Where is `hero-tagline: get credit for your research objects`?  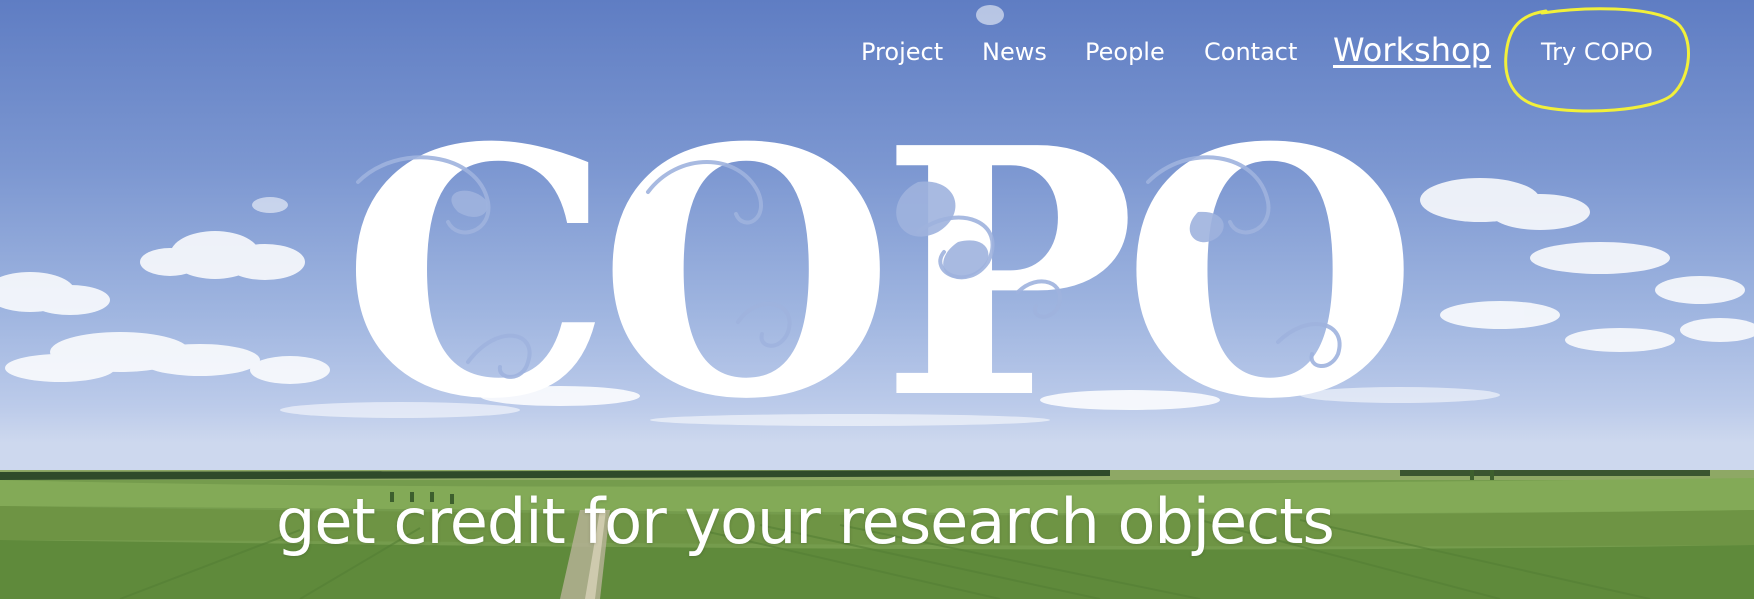 hero-tagline: get credit for your research objects is located at coordinates (805, 521).